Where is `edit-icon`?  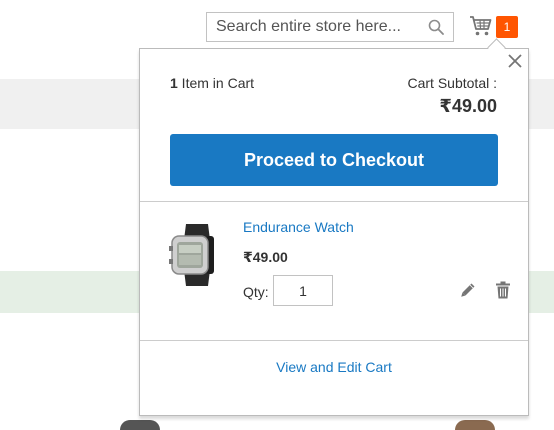 edit-icon is located at coordinates (468, 290).